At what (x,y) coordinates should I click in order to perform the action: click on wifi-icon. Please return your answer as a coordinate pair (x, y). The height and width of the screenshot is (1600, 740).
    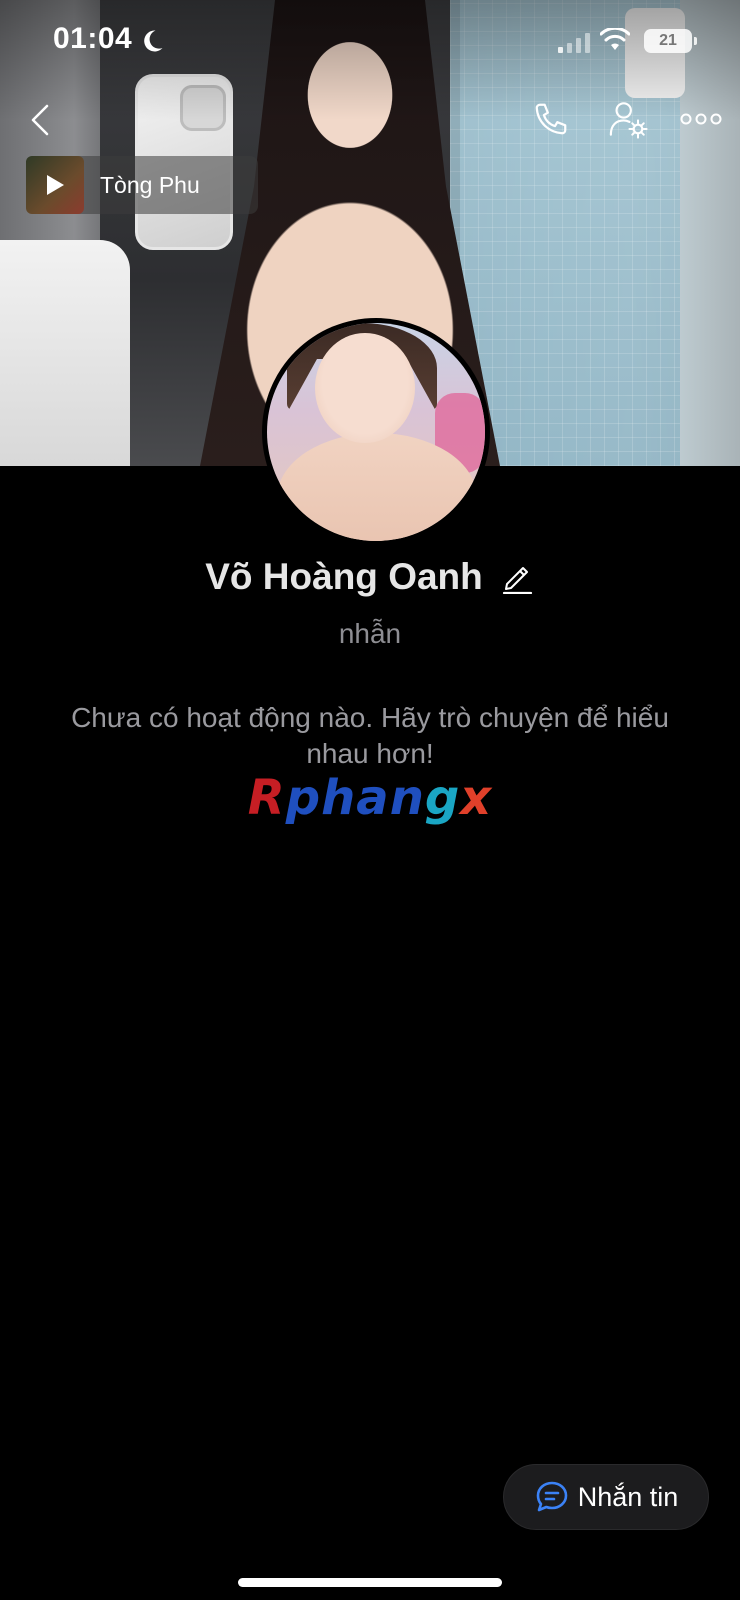
    Looking at the image, I should click on (615, 39).